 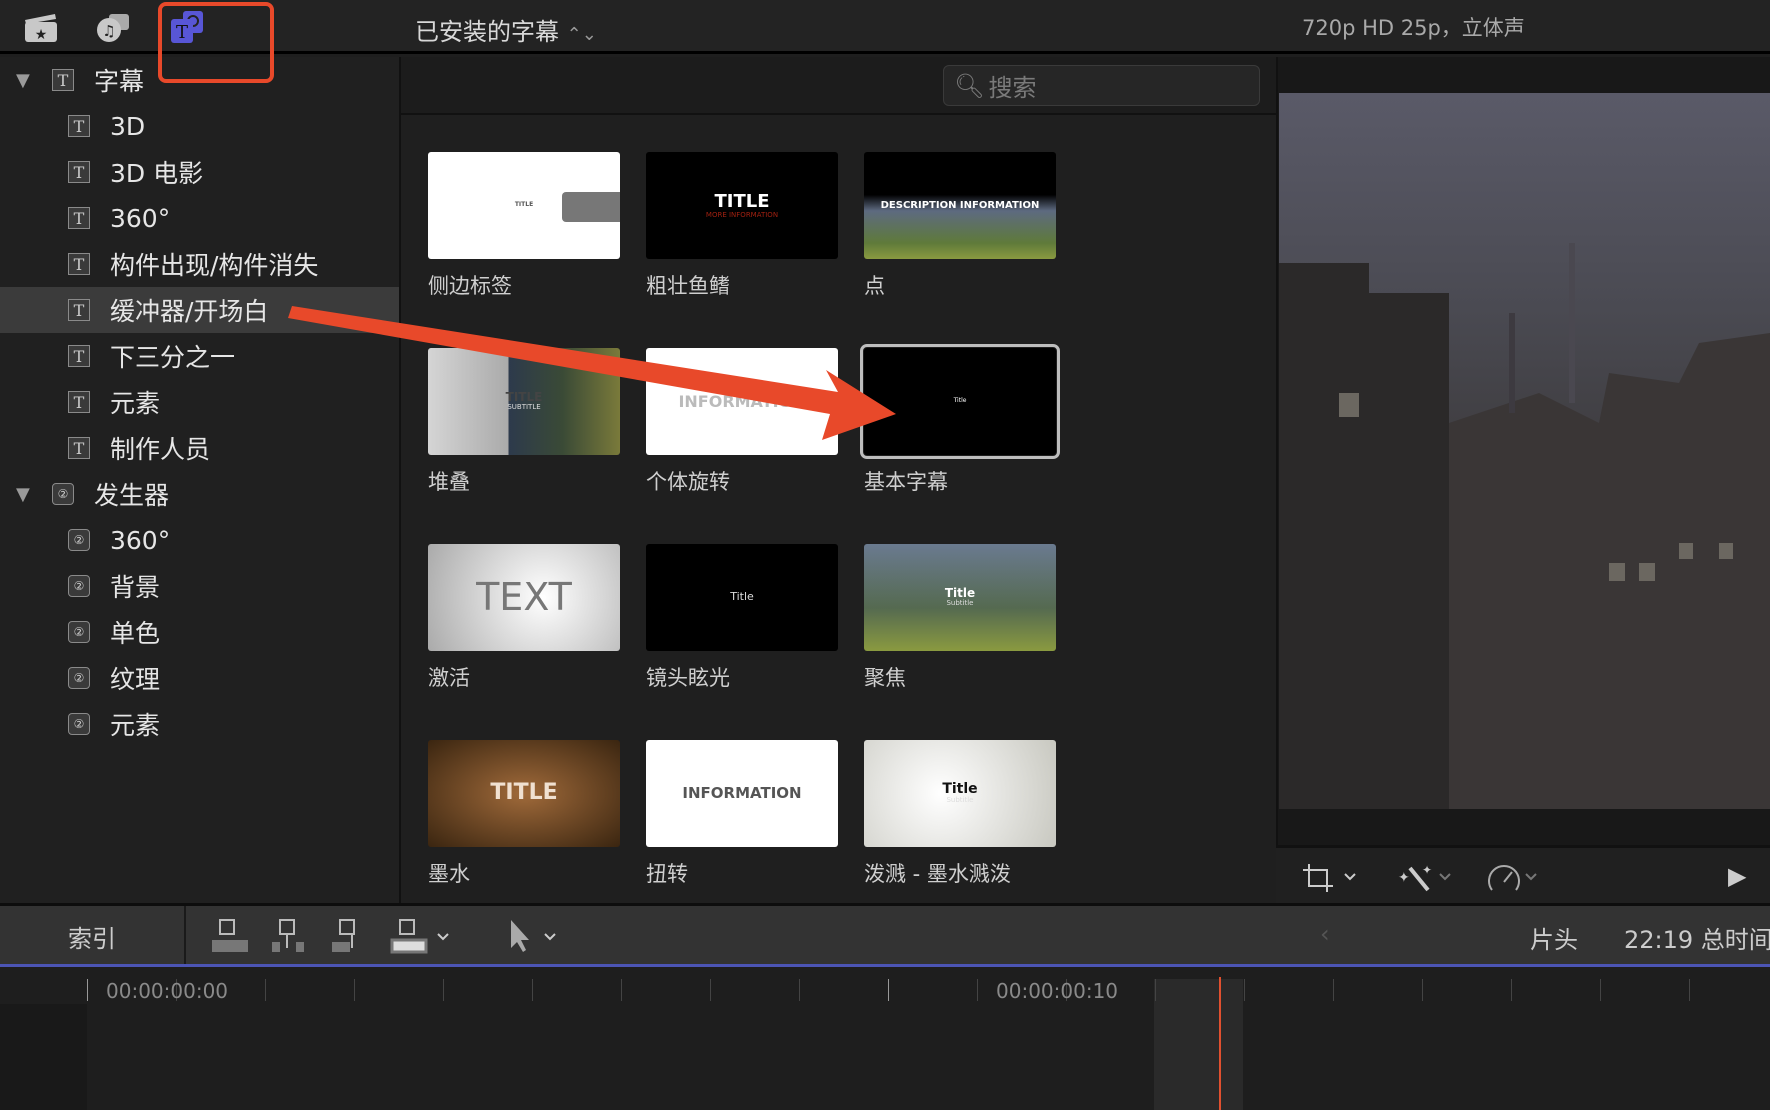 What do you see at coordinates (199, 356) in the screenshot?
I see `sidebar-item: T 下三分之一` at bounding box center [199, 356].